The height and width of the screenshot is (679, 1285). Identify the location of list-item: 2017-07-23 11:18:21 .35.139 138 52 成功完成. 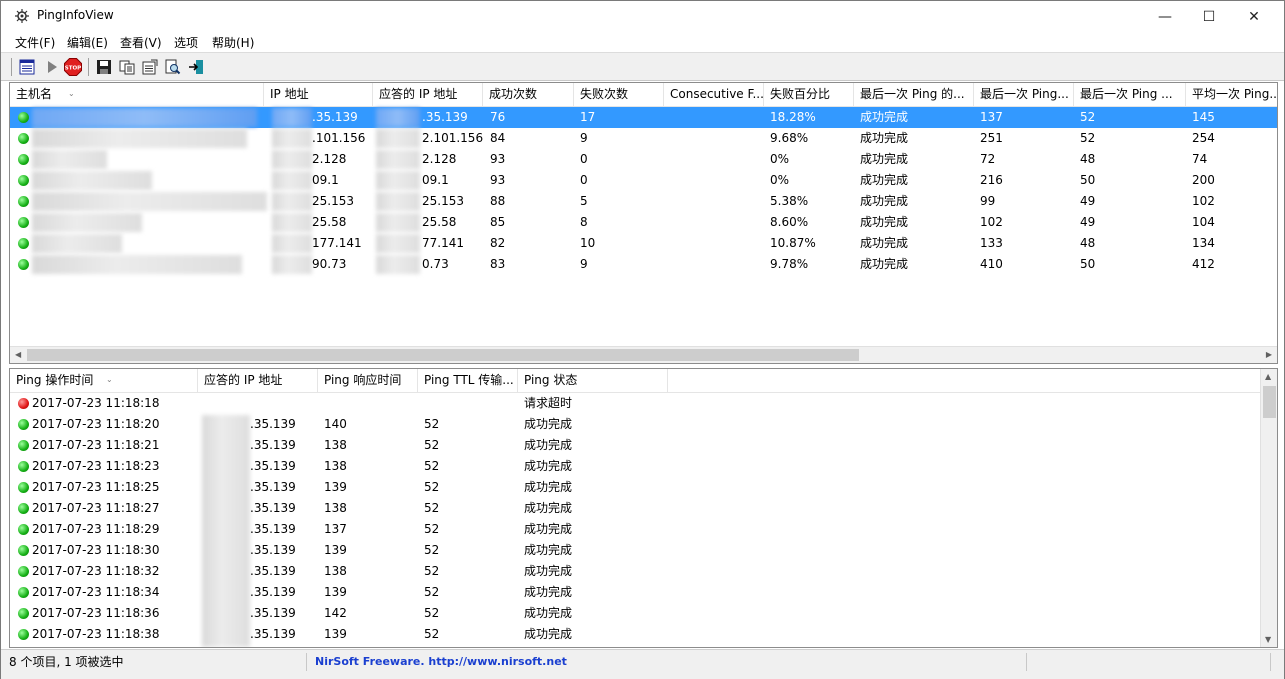
(643, 445).